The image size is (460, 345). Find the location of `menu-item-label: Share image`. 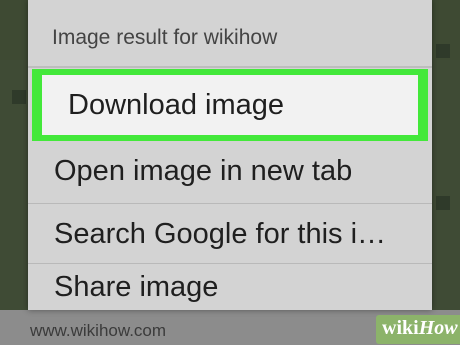

menu-item-label: Share image is located at coordinates (136, 286).